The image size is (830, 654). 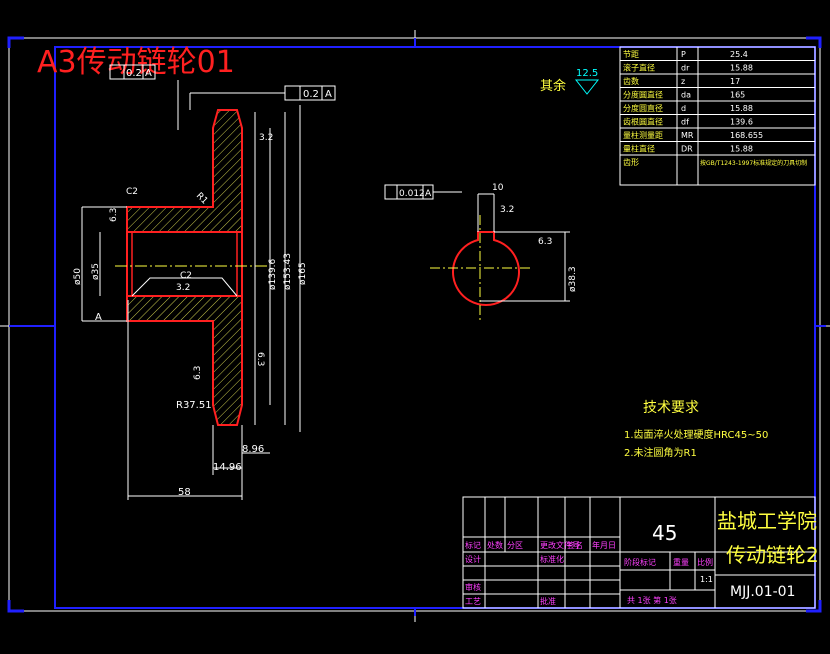 What do you see at coordinates (545, 242) in the screenshot?
I see `rough-63-key: 6.3` at bounding box center [545, 242].